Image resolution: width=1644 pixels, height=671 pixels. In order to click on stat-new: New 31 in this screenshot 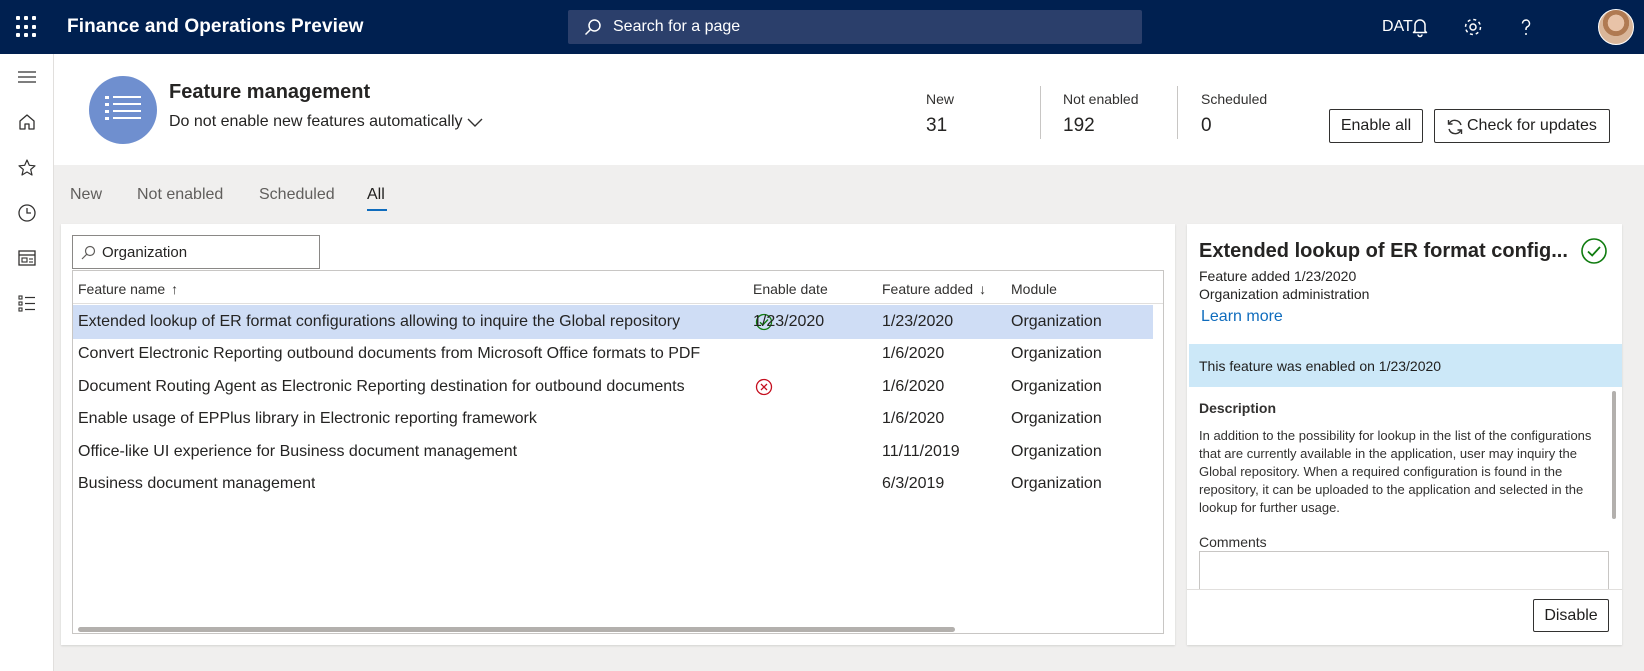, I will do `click(940, 114)`.